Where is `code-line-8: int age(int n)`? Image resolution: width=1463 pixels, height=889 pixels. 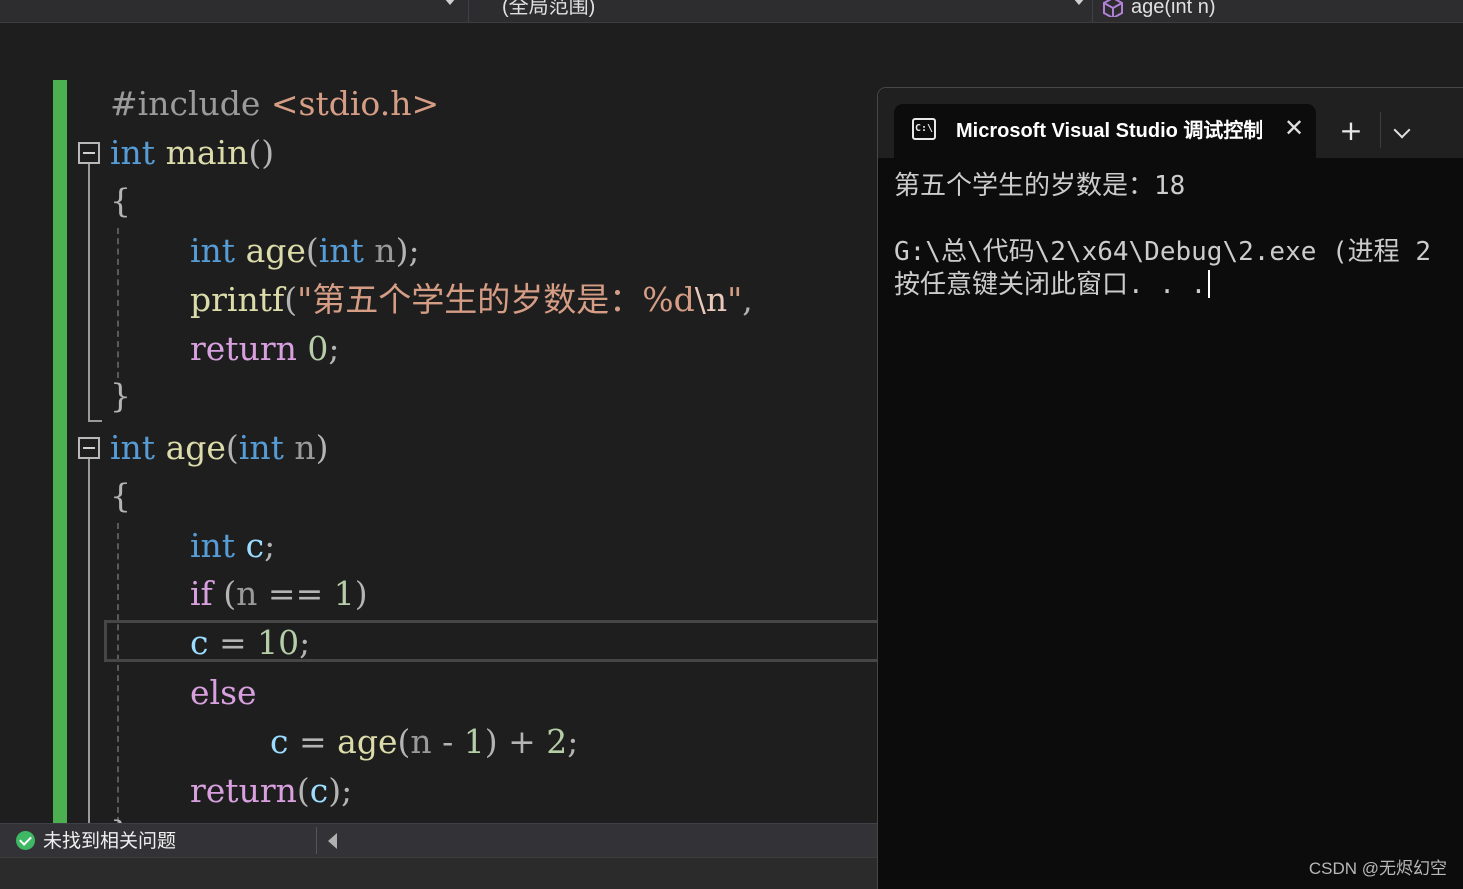
code-line-8: int age(int n) is located at coordinates (219, 448).